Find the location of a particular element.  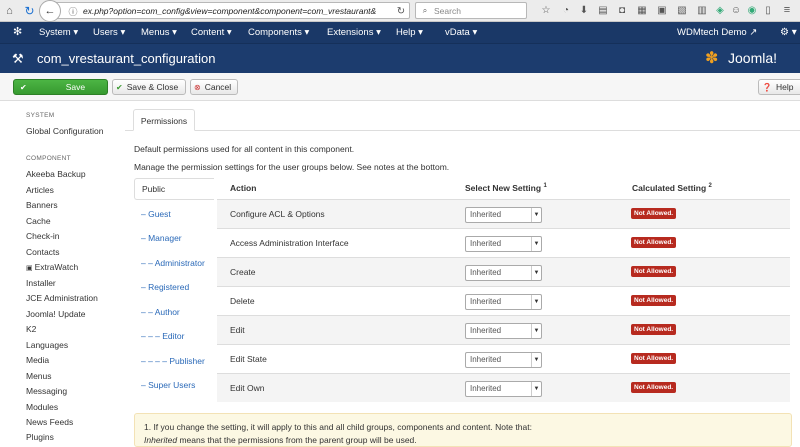

pocket-icon: ◘ is located at coordinates (622, 10).